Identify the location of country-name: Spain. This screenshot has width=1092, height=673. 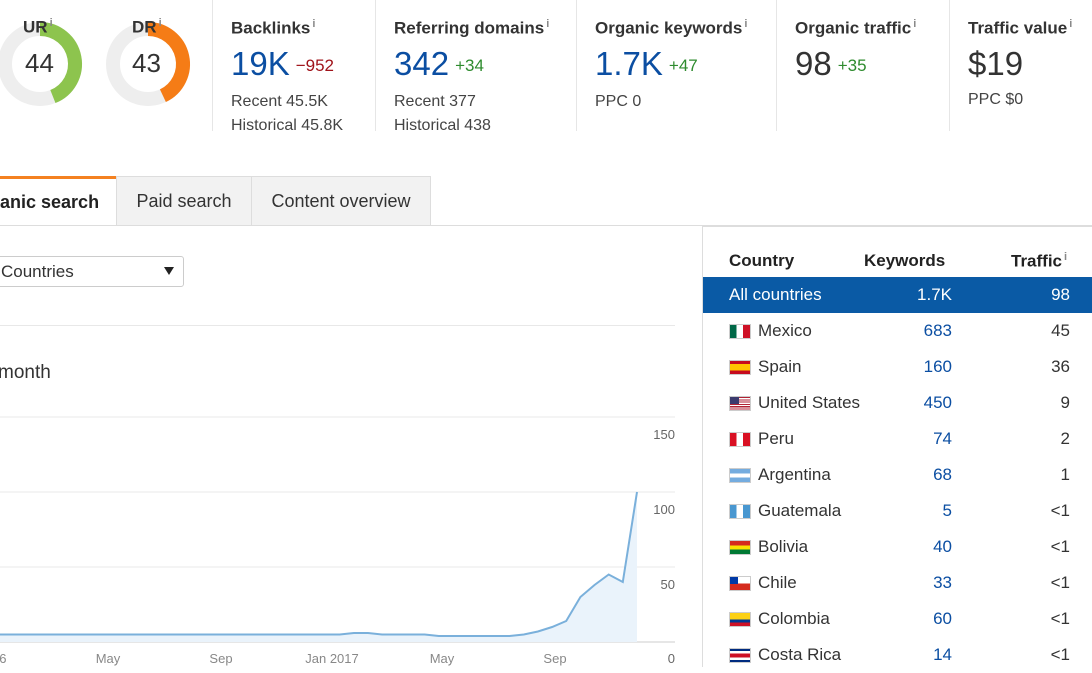
(779, 367).